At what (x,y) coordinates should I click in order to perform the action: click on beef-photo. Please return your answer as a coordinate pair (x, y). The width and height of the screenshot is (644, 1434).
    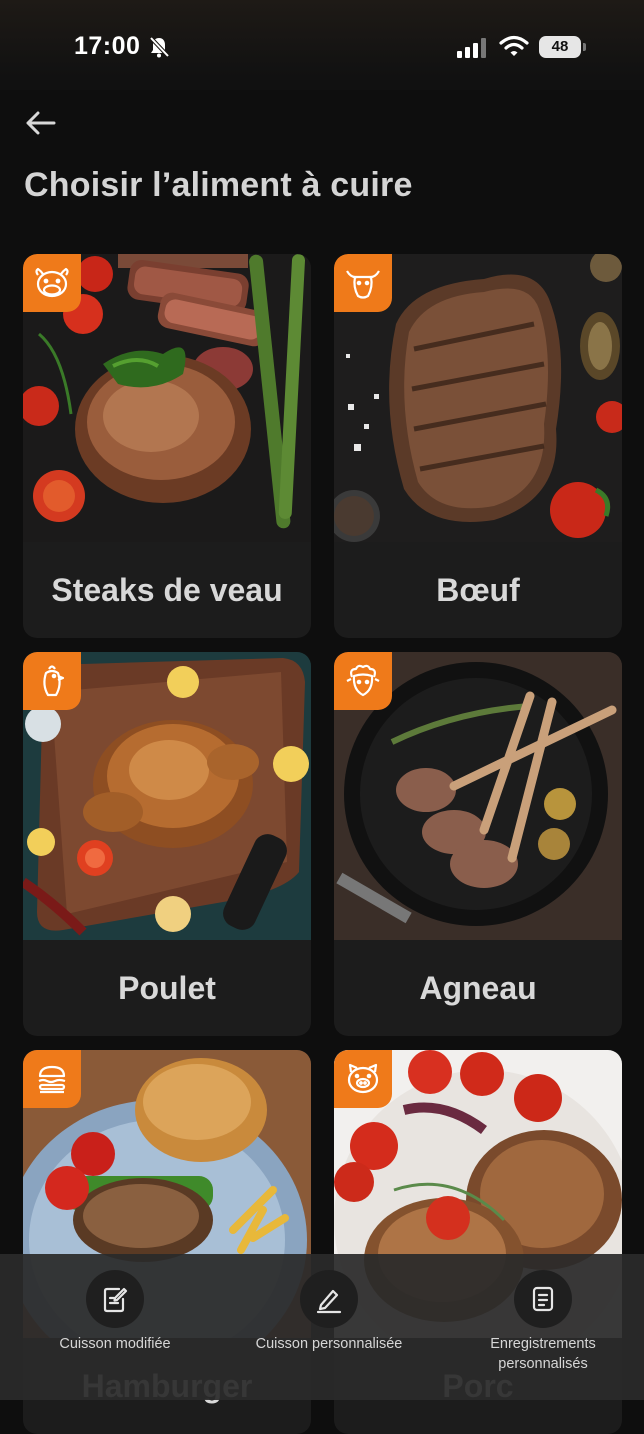
    Looking at the image, I should click on (478, 398).